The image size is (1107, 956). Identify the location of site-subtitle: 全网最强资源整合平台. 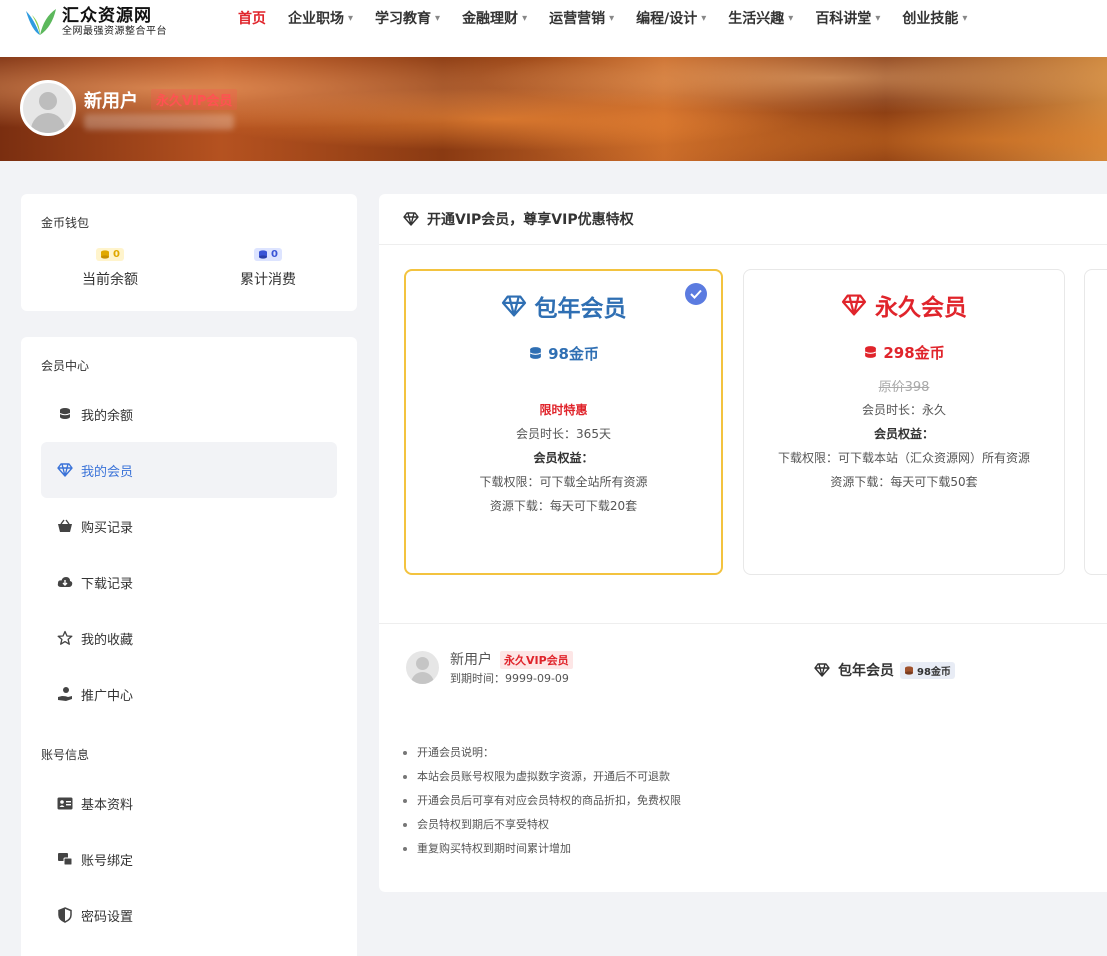
(114, 31).